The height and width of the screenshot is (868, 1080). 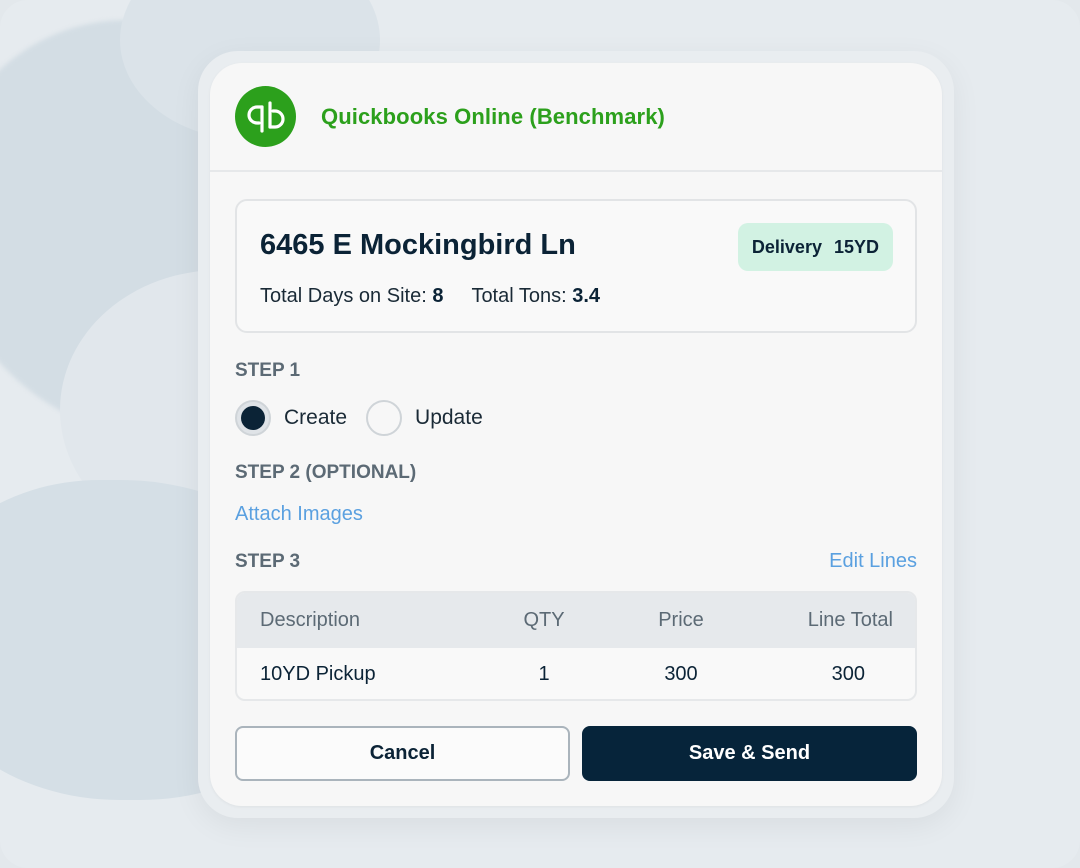 I want to click on column-header-line-total: Line Total, so click(x=850, y=620).